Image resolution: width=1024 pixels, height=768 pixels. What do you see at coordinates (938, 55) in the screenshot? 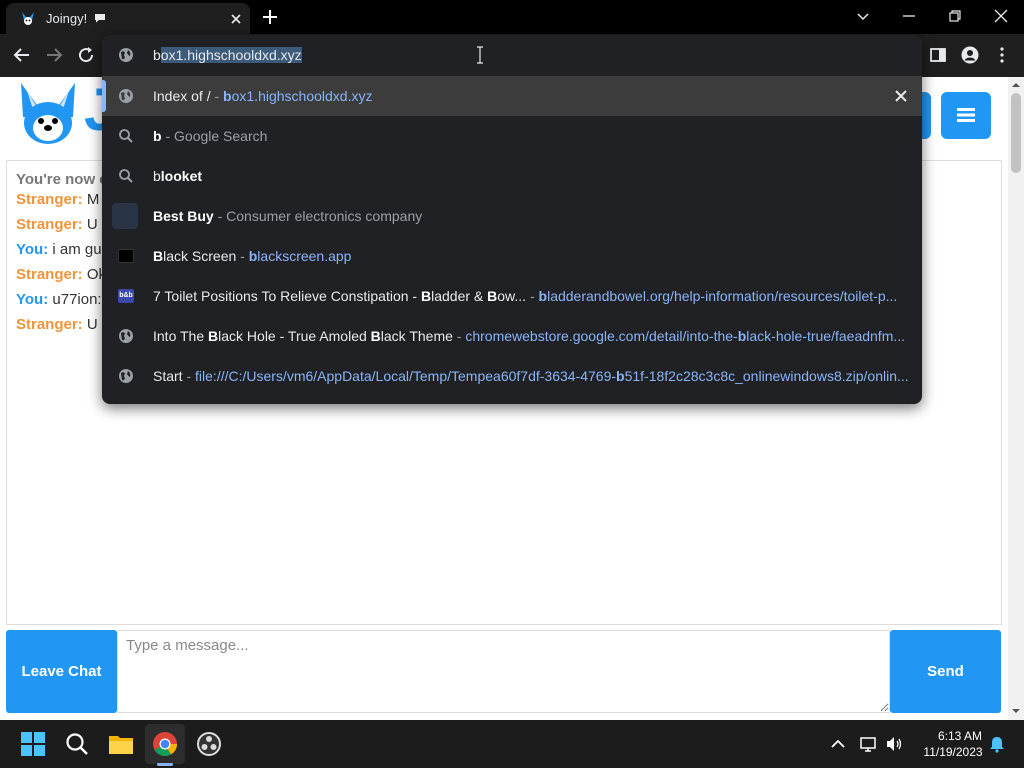
I see `side-panel-icon` at bounding box center [938, 55].